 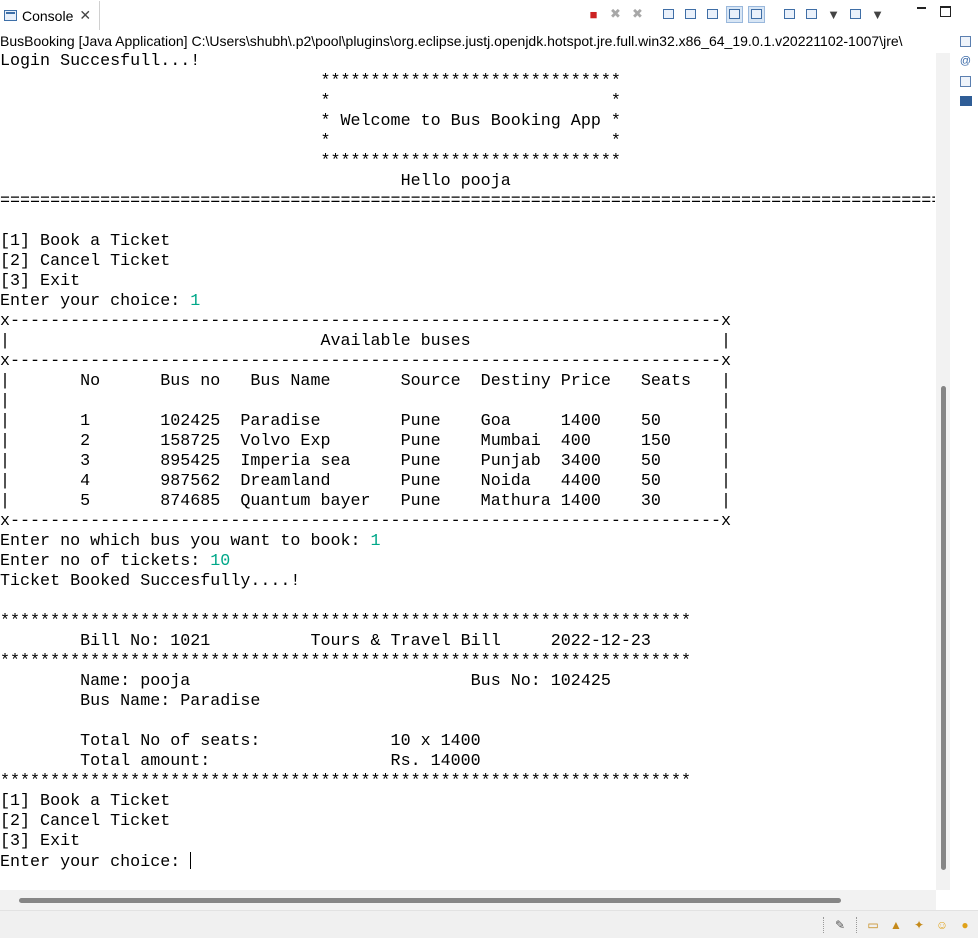 I want to click on console-line: Login Succesfull...!, so click(x=100, y=61).